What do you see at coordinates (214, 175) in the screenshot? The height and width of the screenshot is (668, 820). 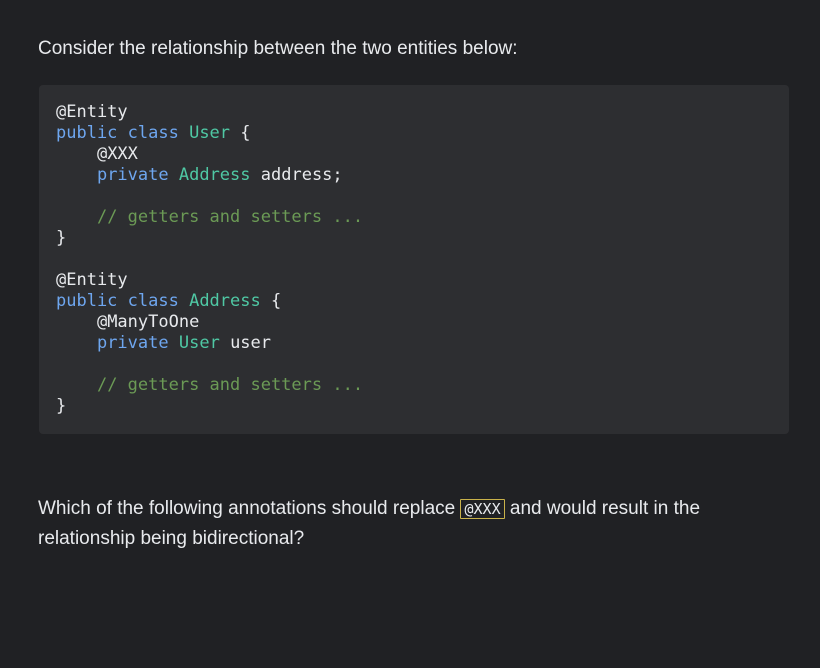 I see `type-token: Address` at bounding box center [214, 175].